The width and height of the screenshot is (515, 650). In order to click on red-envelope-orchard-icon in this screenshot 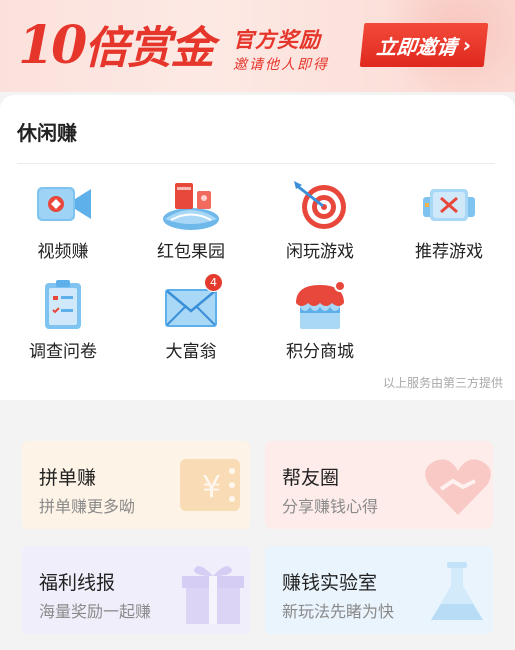, I will do `click(191, 205)`.